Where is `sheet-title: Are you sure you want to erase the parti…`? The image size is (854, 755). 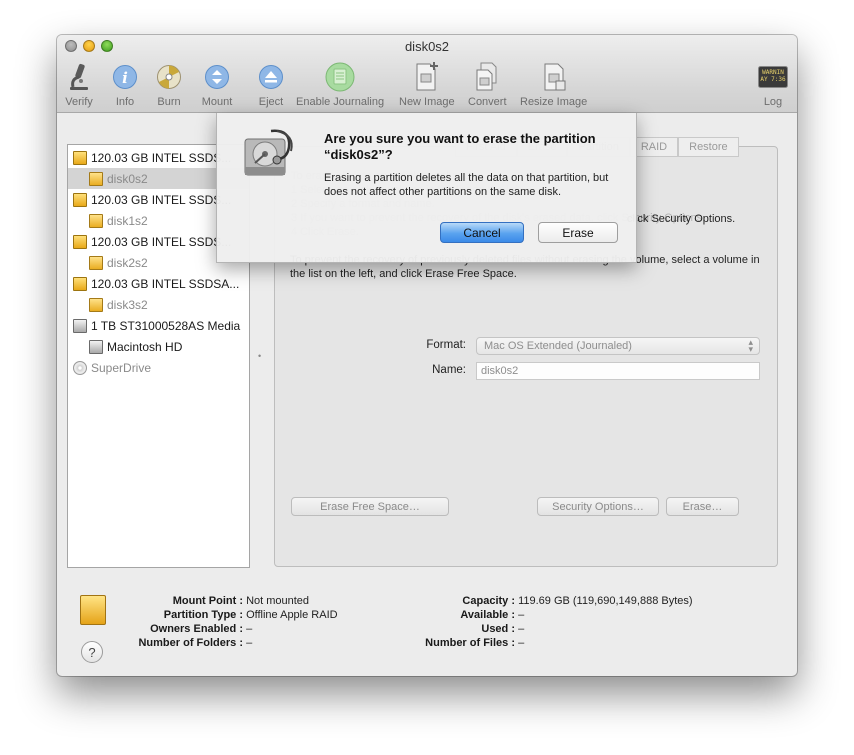 sheet-title: Are you sure you want to erase the parti… is located at coordinates (460, 146).